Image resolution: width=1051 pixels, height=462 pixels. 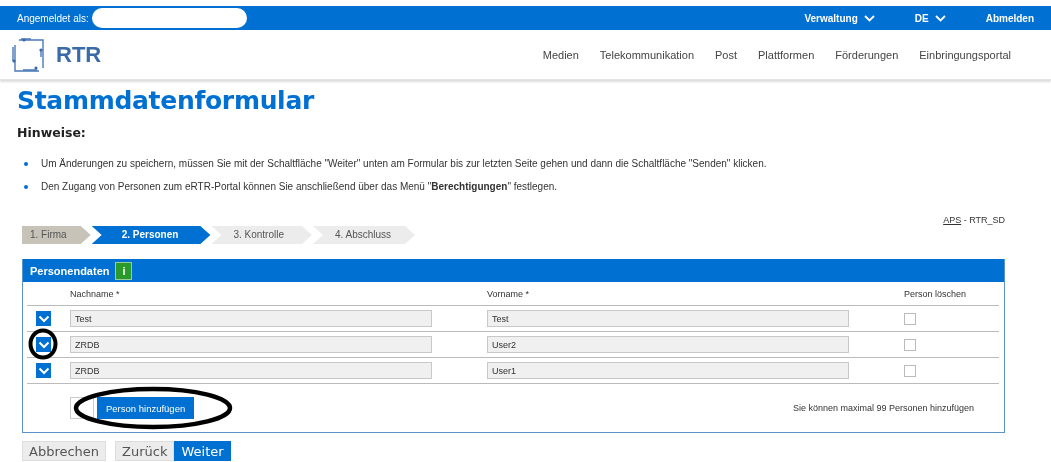 I want to click on info-icon: i, so click(x=124, y=270).